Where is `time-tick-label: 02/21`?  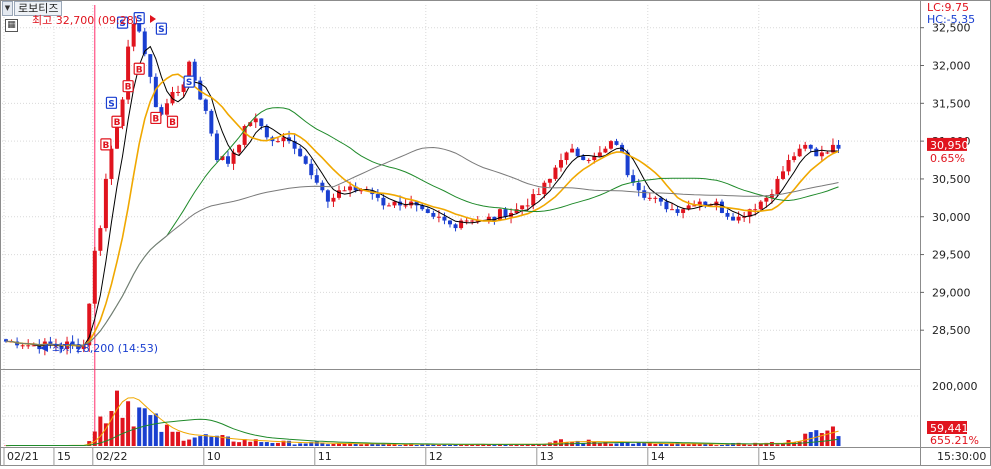
time-tick-label: 02/21 is located at coordinates (23, 456).